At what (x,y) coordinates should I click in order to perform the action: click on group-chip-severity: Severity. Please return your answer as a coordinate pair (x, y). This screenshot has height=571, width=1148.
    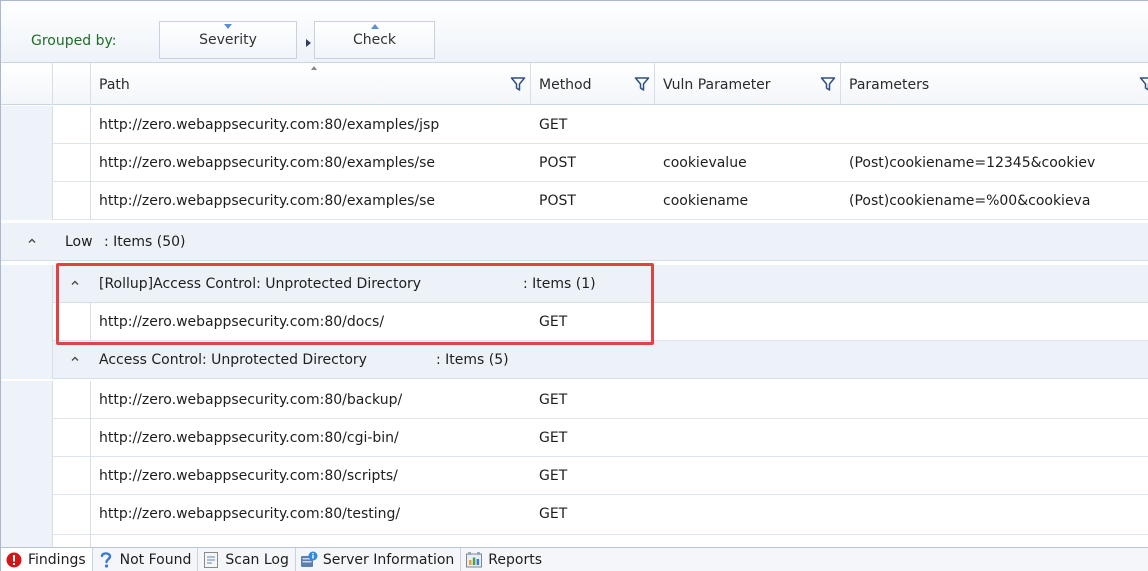
    Looking at the image, I should click on (228, 40).